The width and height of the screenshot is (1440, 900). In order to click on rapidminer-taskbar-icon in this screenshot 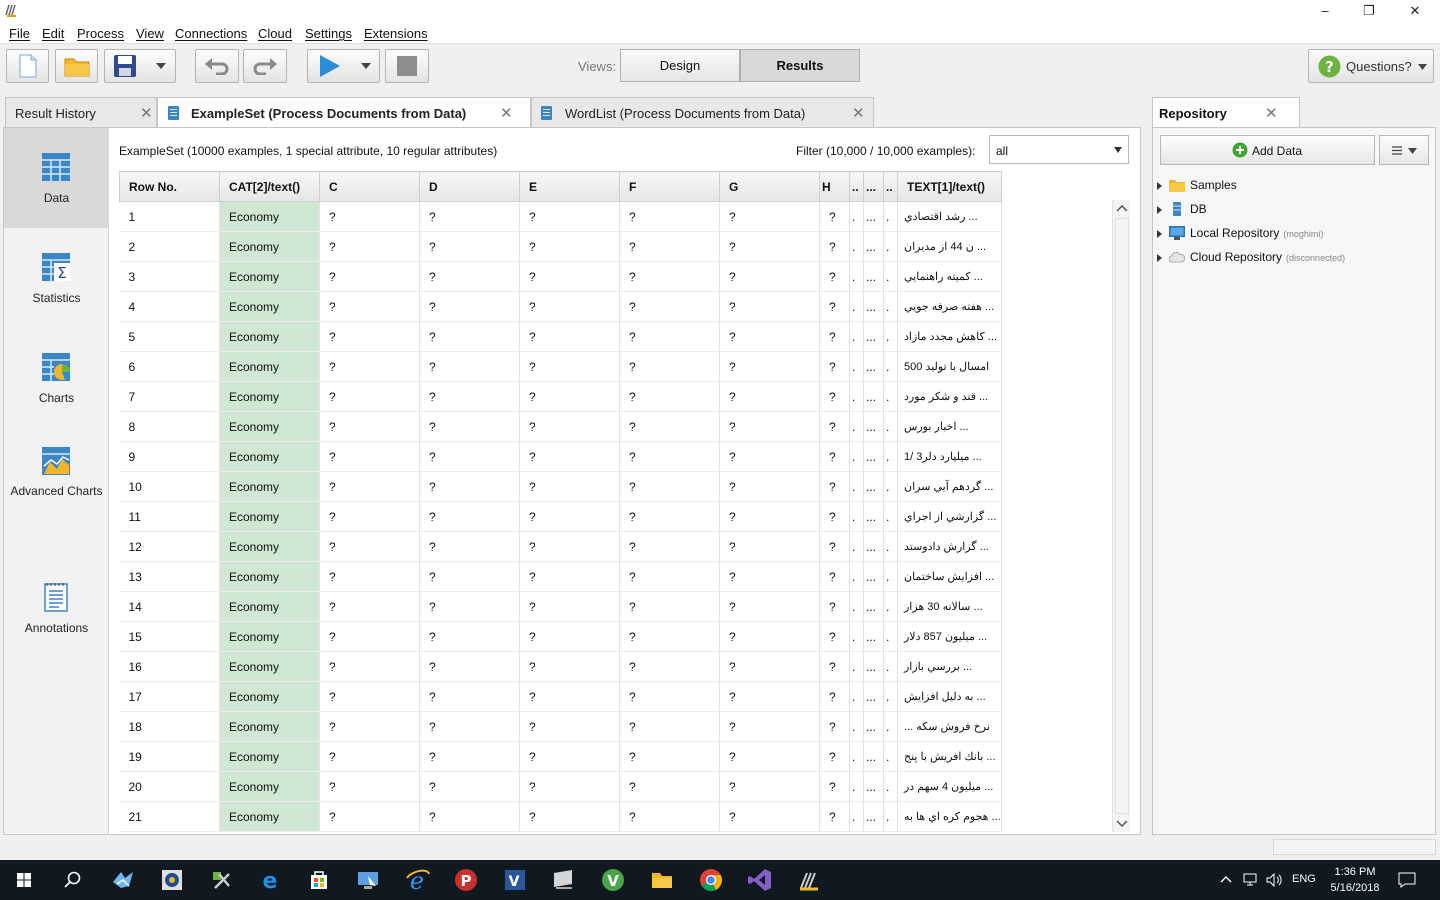, I will do `click(809, 880)`.